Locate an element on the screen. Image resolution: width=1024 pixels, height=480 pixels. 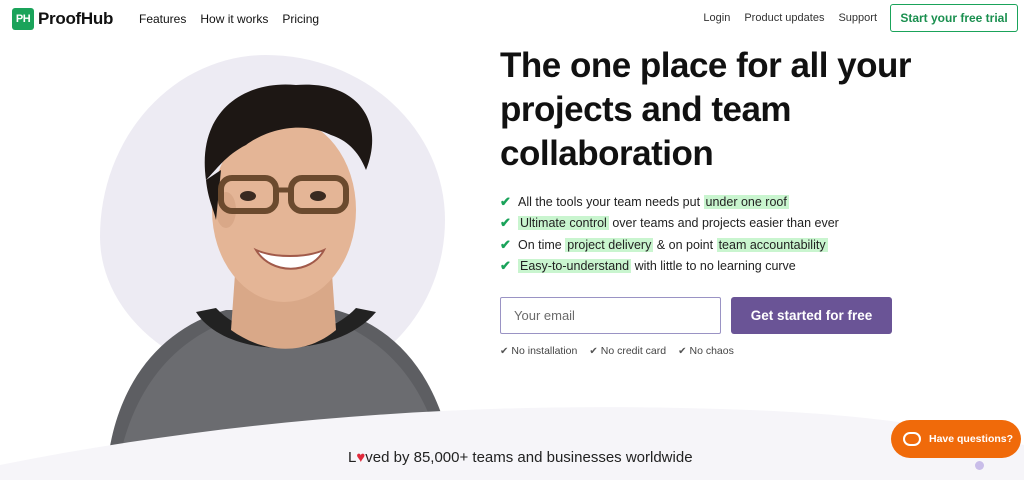
chat-widget-button: Have questions? is located at coordinates (956, 439).